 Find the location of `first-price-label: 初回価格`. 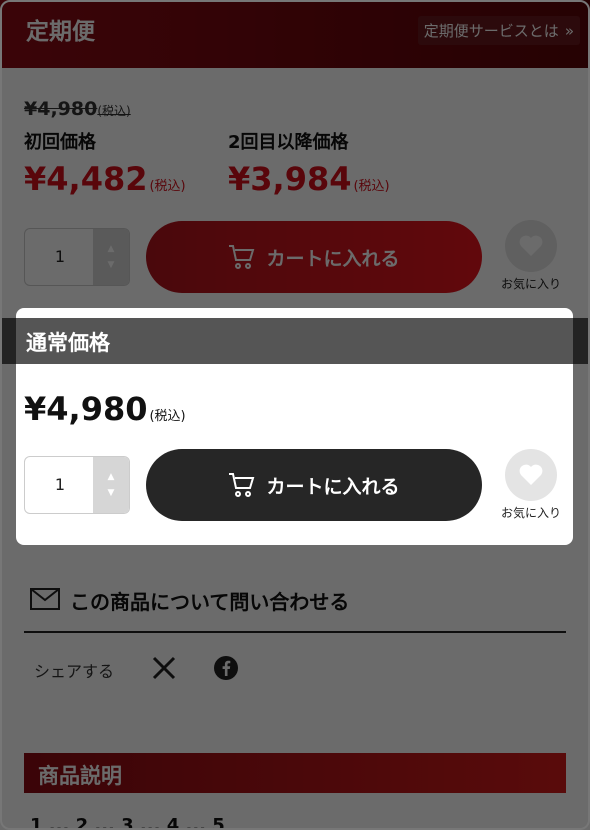

first-price-label: 初回価格 is located at coordinates (60, 142).